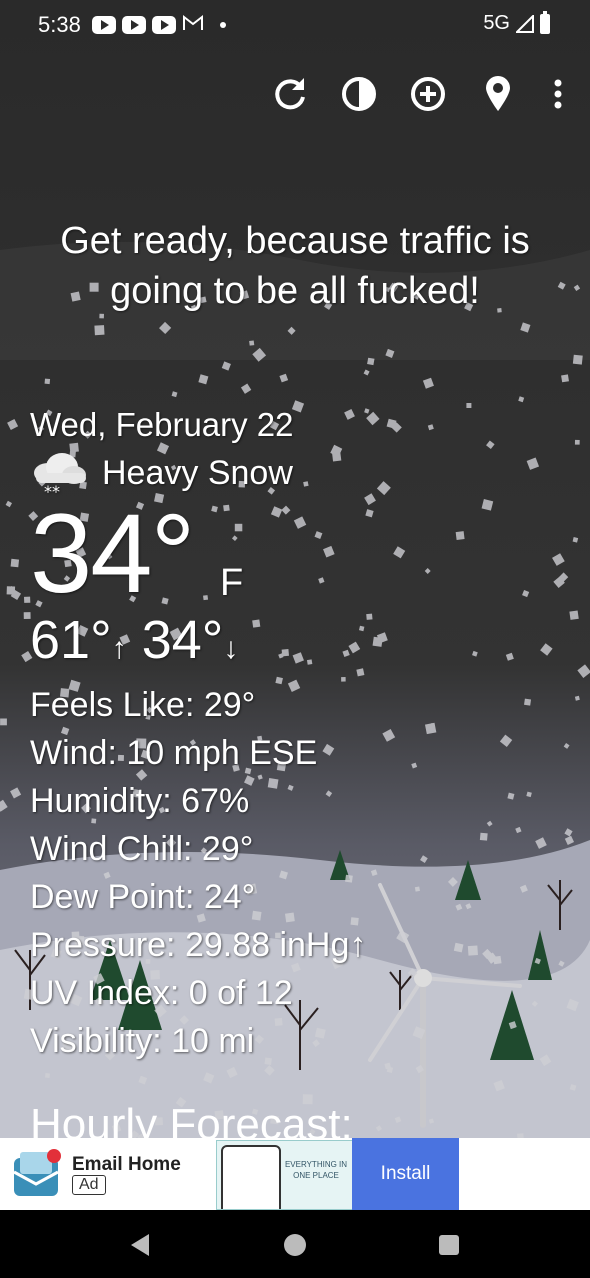  What do you see at coordinates (198, 945) in the screenshot?
I see `pressure: Pressure: 29.88 inHg↑` at bounding box center [198, 945].